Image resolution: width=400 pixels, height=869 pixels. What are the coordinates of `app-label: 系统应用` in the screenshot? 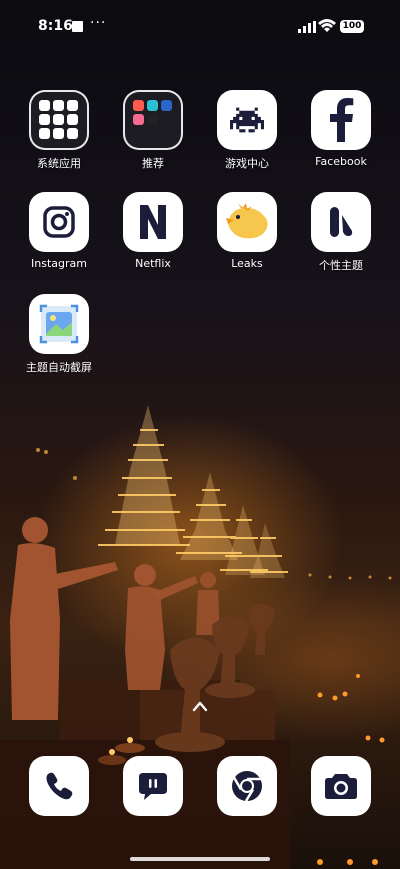 It's located at (59, 163).